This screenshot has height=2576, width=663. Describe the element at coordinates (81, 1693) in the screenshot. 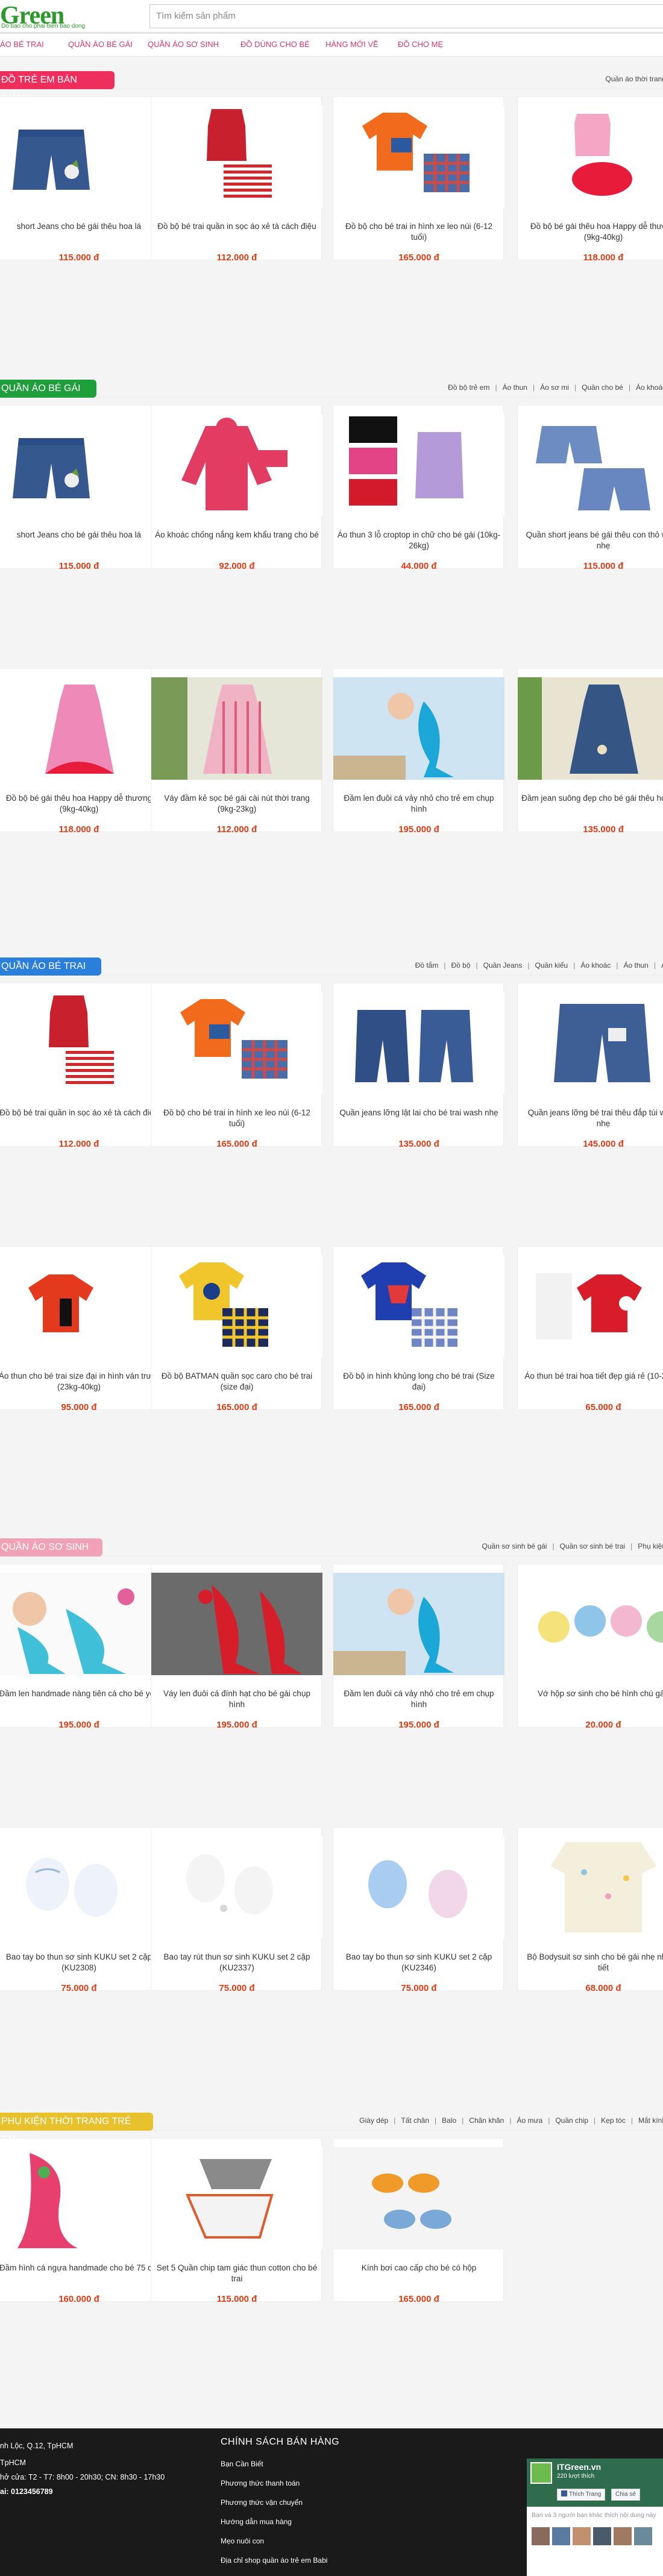

I see `product-name: Đầm len handmade nàng tiên cá cho bé yêu` at that location.